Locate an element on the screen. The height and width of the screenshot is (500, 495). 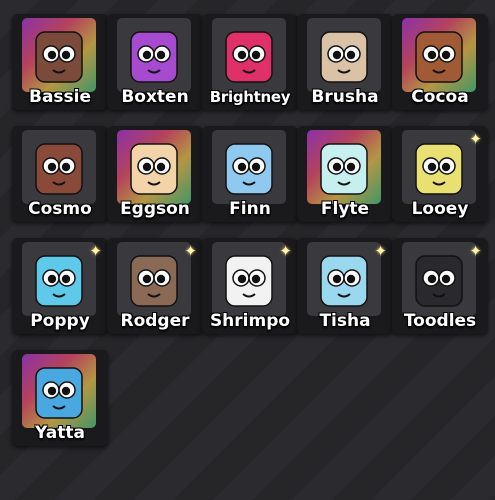
toodles-icon is located at coordinates (439, 279).